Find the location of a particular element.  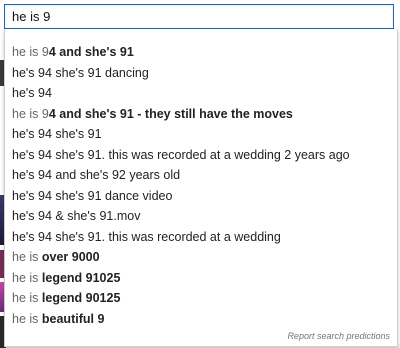

suggestion-text: he's 94 she's 91 dance video is located at coordinates (92, 195).